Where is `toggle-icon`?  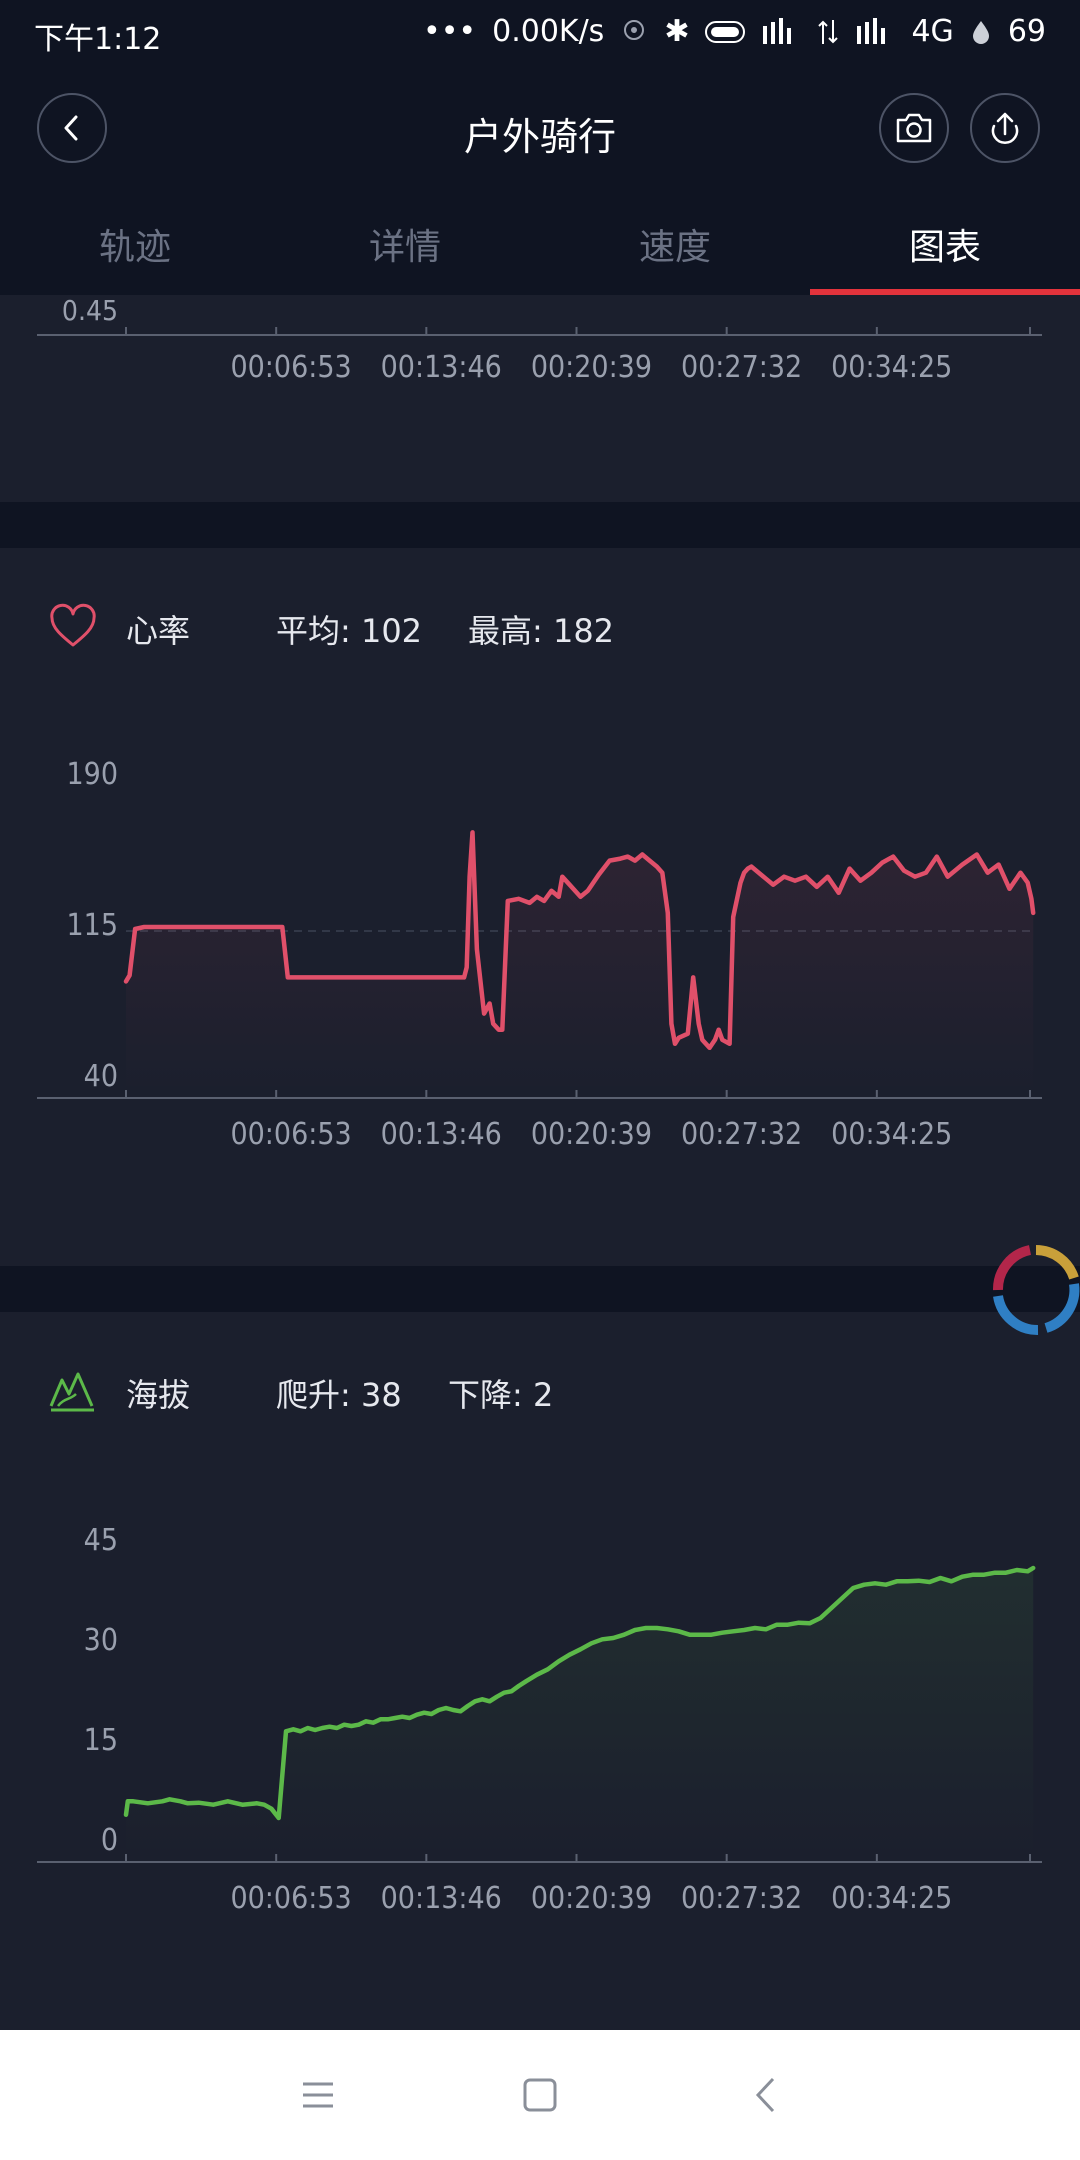
toggle-icon is located at coordinates (725, 31).